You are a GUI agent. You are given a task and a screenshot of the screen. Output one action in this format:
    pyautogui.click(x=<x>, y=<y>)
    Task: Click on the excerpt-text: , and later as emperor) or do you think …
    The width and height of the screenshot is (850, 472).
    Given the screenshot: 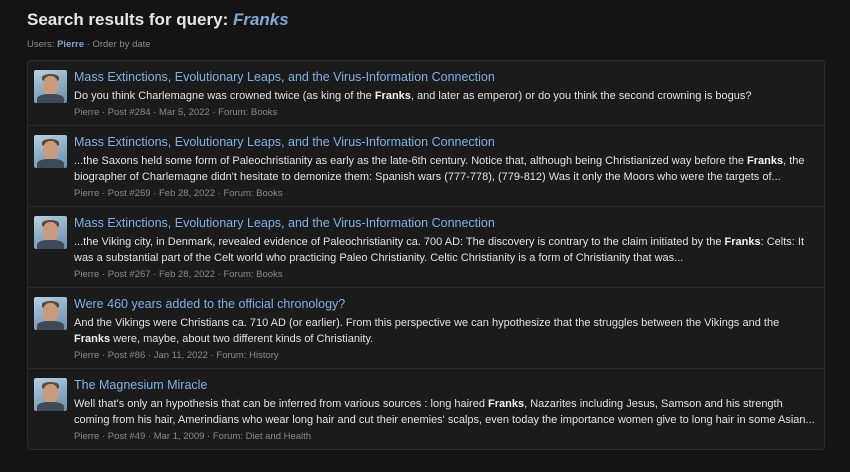 What is the action you would take?
    pyautogui.click(x=581, y=96)
    